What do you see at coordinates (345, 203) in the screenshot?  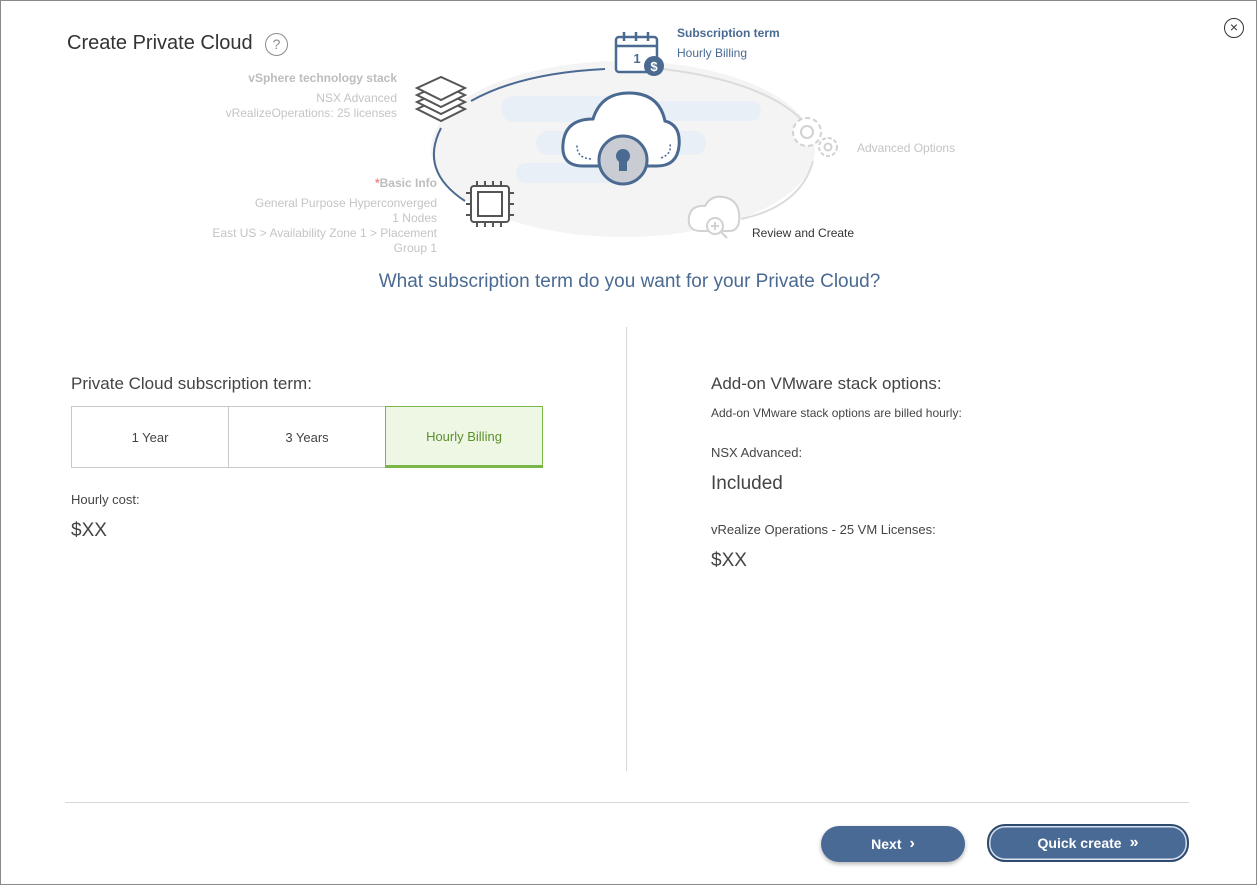 I see `step-basic-info-line1: General Purpose Hyperconverged` at bounding box center [345, 203].